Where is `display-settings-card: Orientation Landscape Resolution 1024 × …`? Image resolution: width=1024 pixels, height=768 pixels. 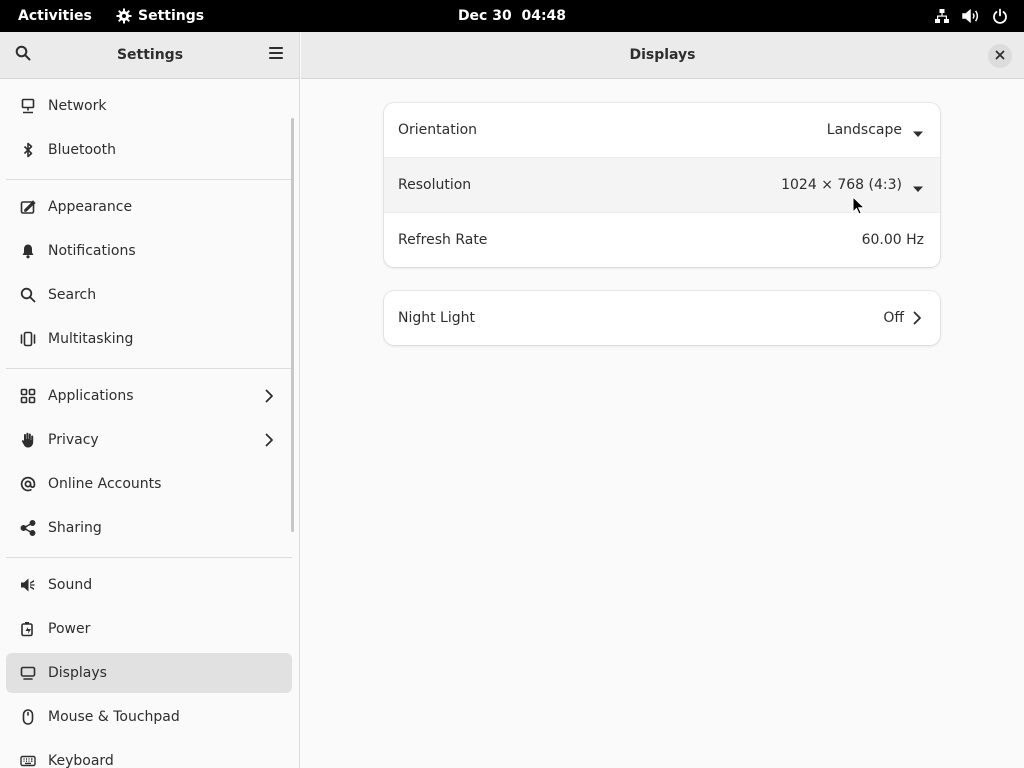 display-settings-card: Orientation Landscape Resolution 1024 × … is located at coordinates (662, 185).